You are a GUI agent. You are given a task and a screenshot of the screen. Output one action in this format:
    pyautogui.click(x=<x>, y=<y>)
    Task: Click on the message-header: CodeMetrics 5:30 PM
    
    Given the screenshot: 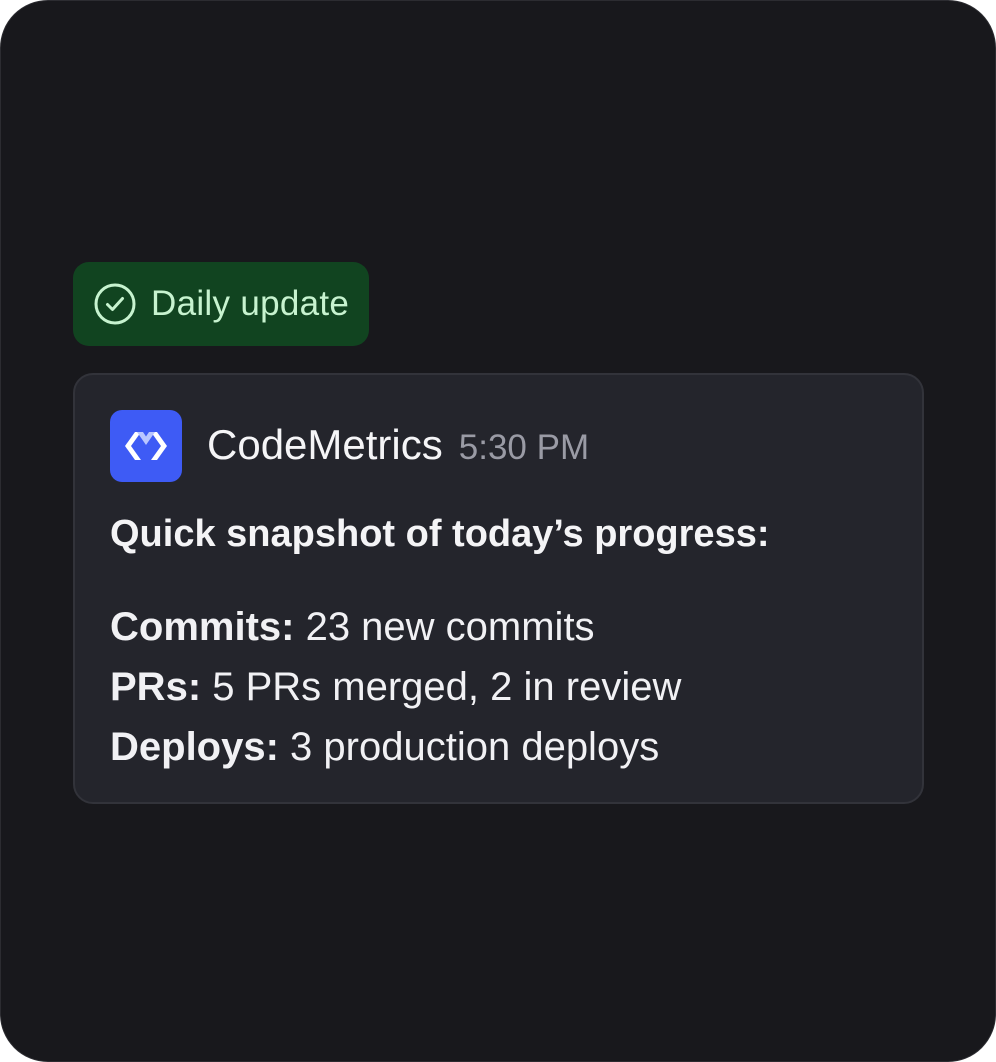 What is the action you would take?
    pyautogui.click(x=398, y=445)
    